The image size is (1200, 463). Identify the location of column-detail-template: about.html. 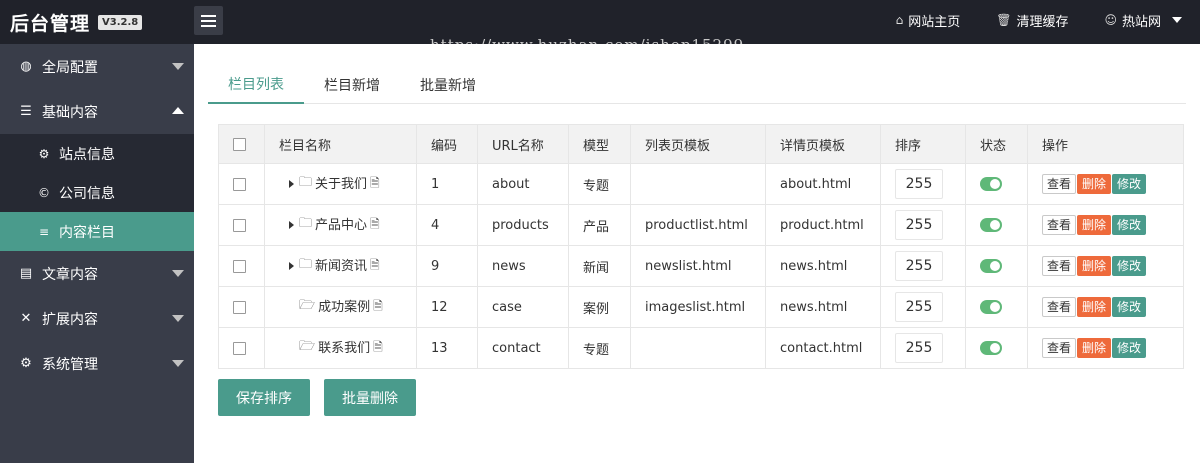
(823, 184).